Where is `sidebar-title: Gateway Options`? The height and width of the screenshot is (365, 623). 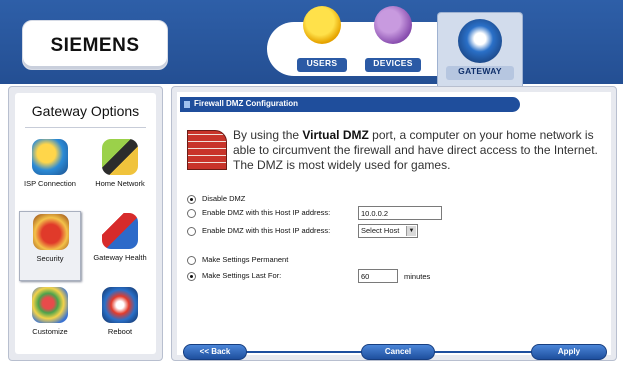 sidebar-title: Gateway Options is located at coordinates (85, 111).